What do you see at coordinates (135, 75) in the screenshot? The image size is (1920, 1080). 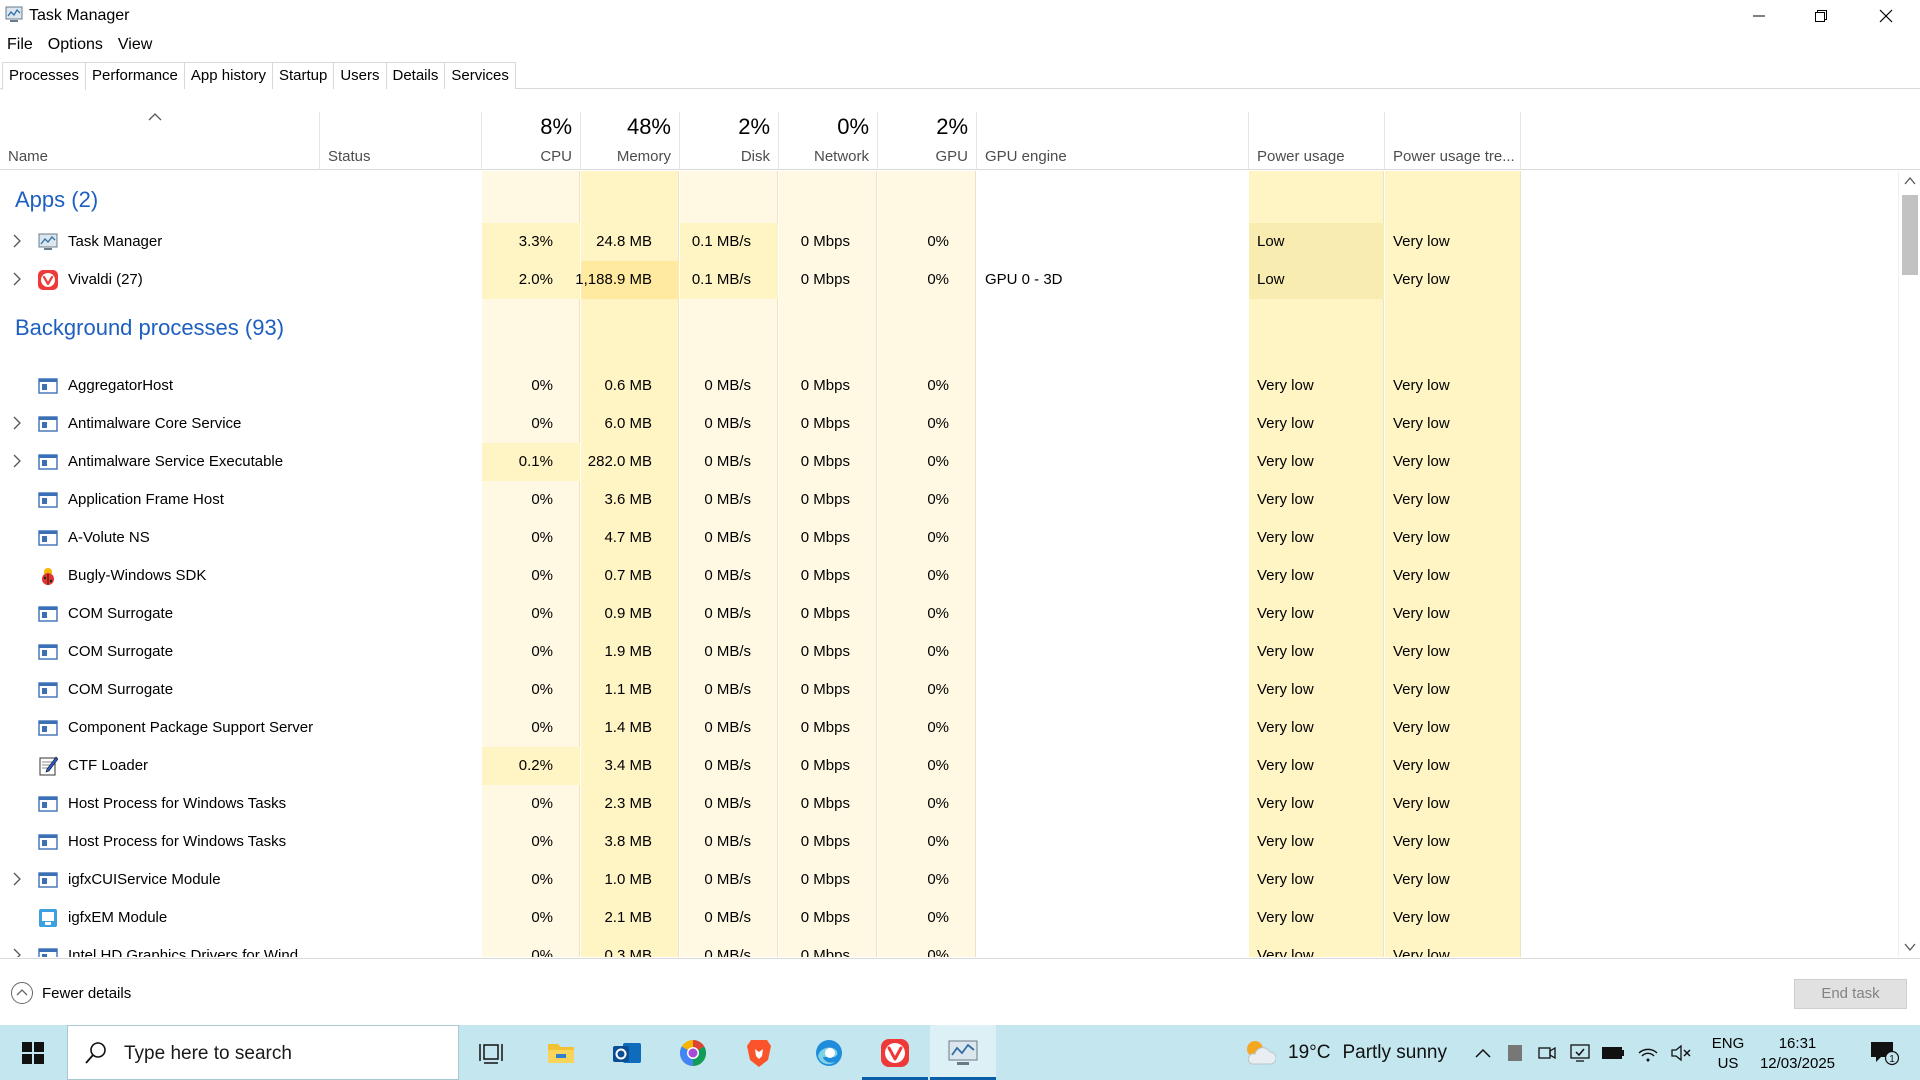 I see `tab-performance: Performance` at bounding box center [135, 75].